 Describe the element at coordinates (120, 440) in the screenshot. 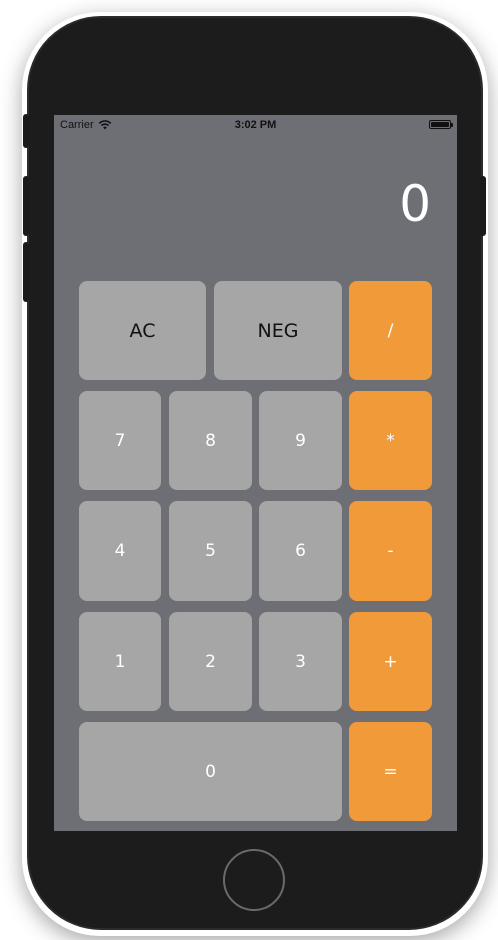

I see `digit-7-button: 7` at that location.